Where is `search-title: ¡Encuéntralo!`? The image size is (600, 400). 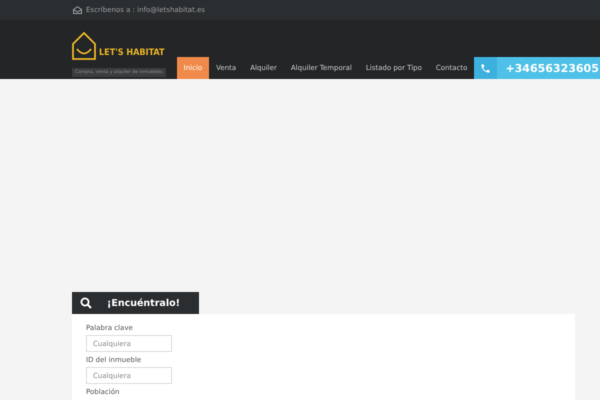
search-title: ¡Encuéntralo! is located at coordinates (143, 303).